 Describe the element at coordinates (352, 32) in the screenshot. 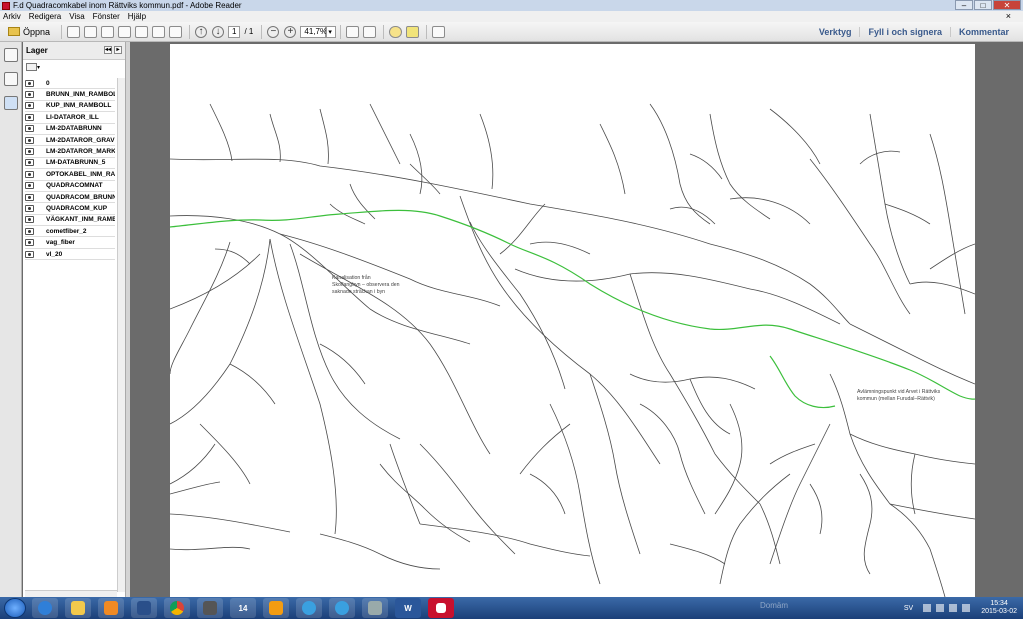

I see `fit-width-button` at that location.